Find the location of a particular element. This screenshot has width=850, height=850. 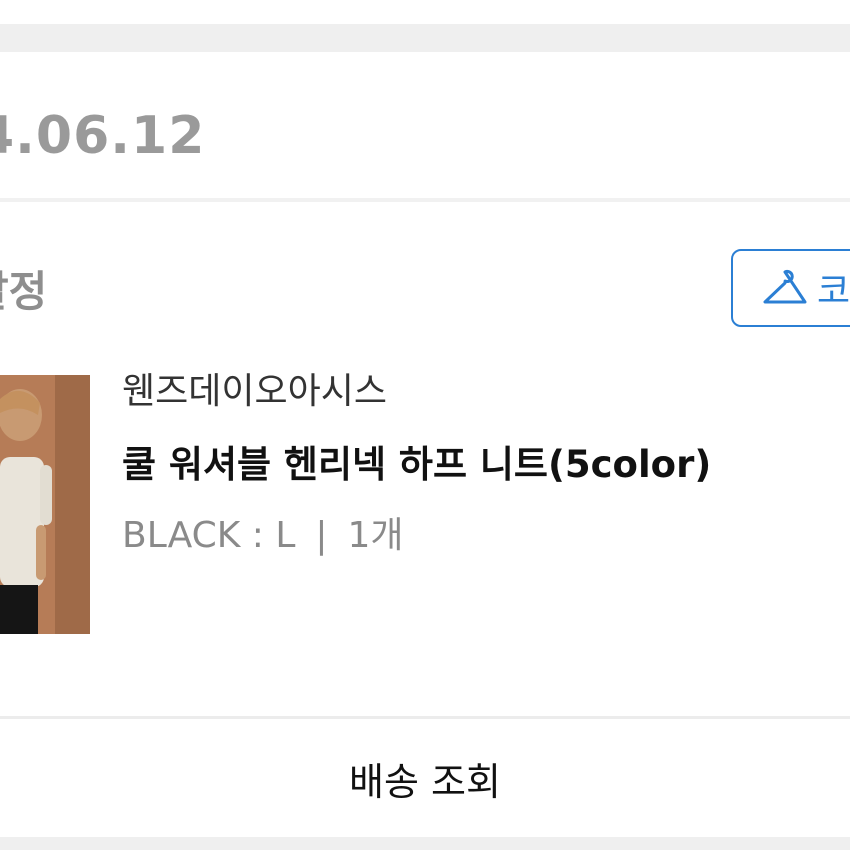

order-status-label: 발정 is located at coordinates (24, 291).